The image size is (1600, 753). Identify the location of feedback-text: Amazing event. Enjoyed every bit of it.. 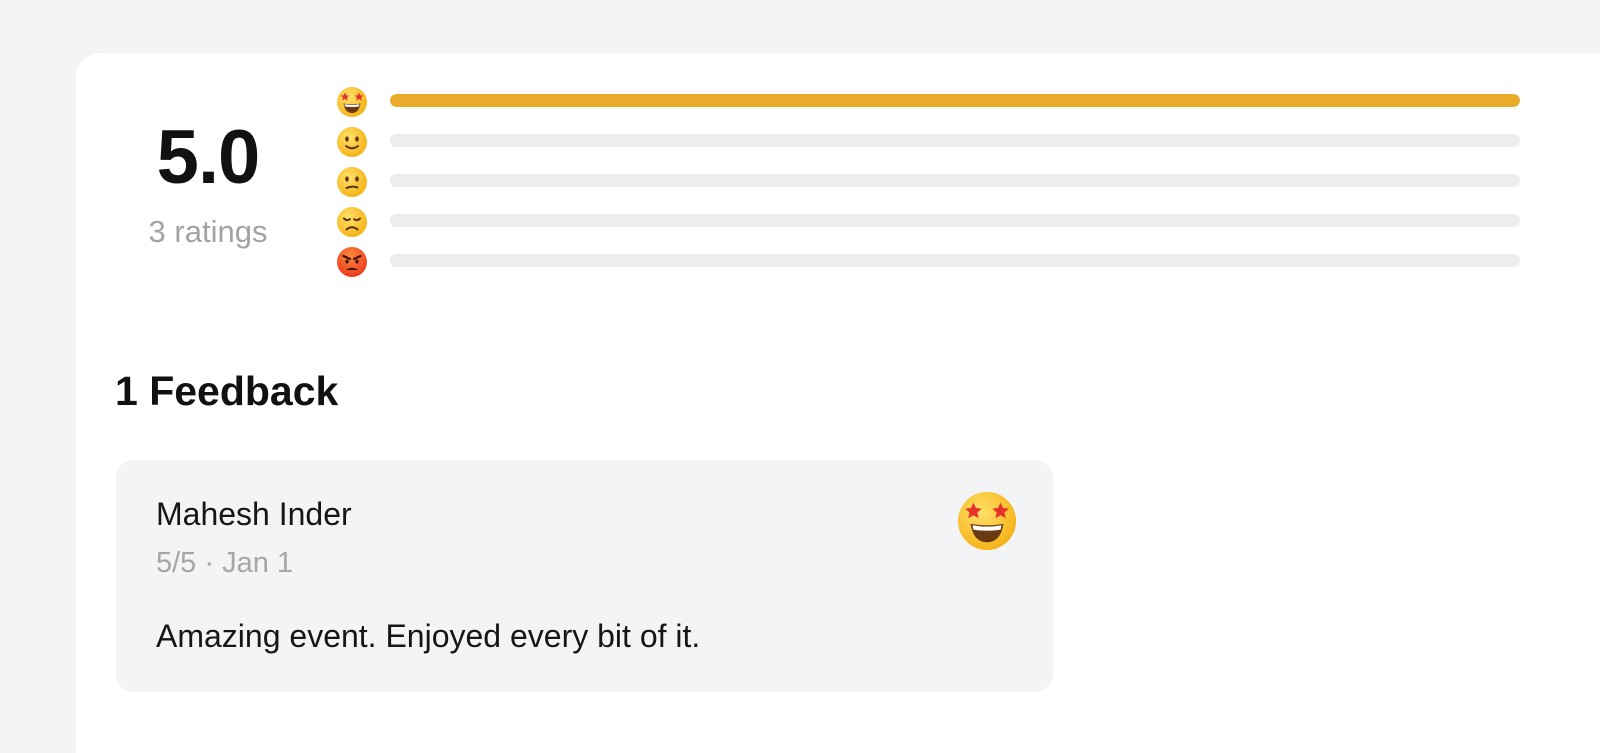
(428, 636).